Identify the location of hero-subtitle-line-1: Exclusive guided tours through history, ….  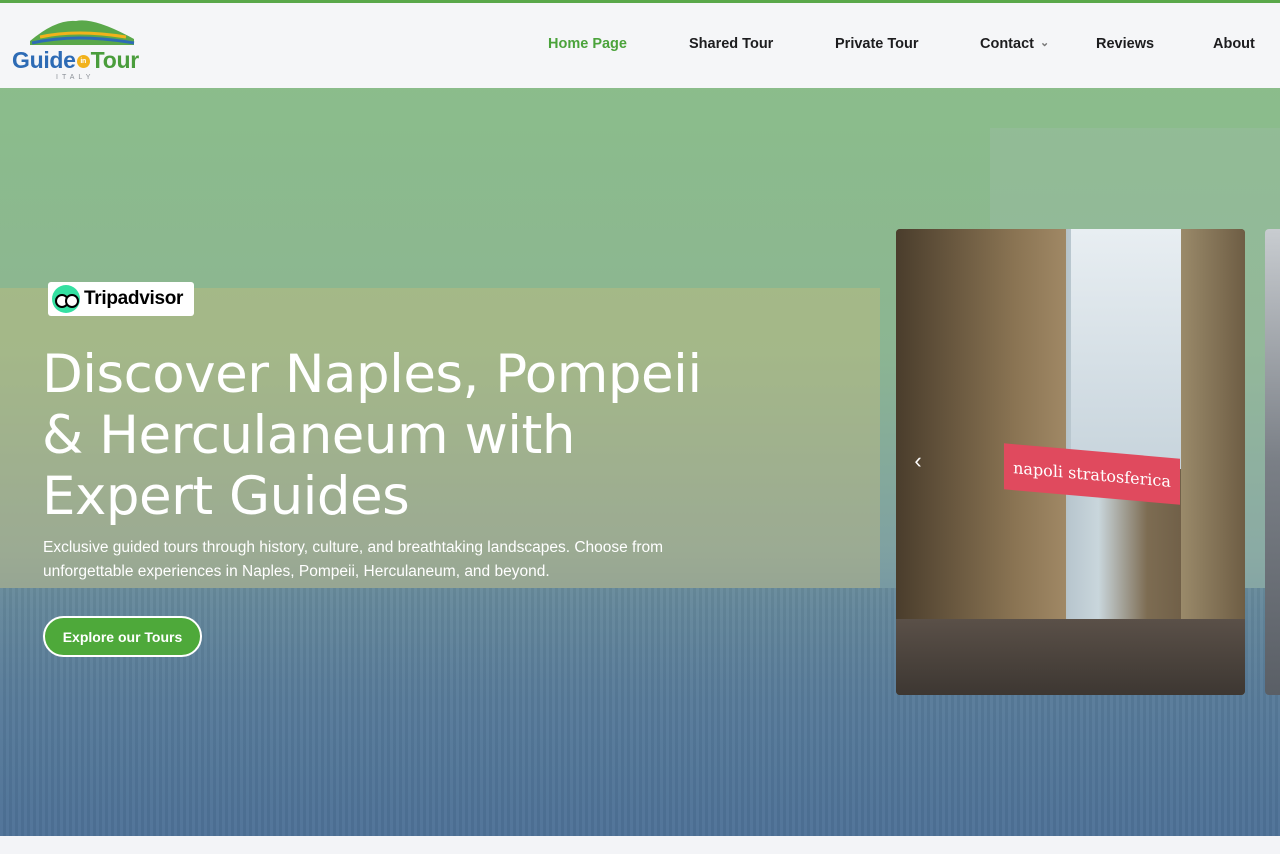
(353, 547).